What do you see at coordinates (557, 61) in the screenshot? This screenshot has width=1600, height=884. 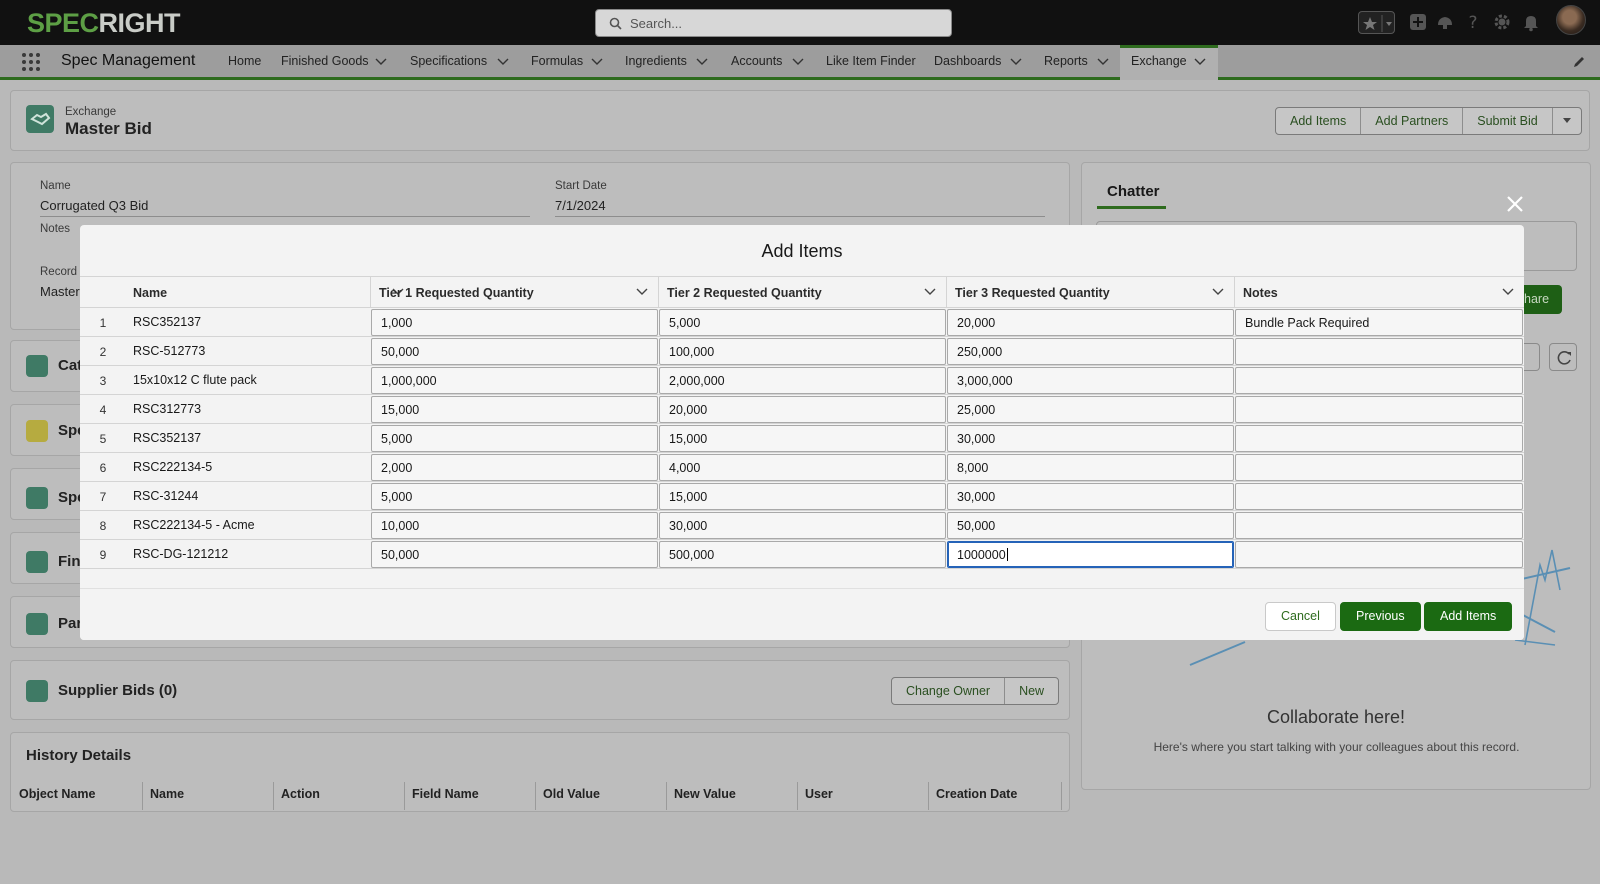 I see `nav-item-formulas: Formulas` at bounding box center [557, 61].